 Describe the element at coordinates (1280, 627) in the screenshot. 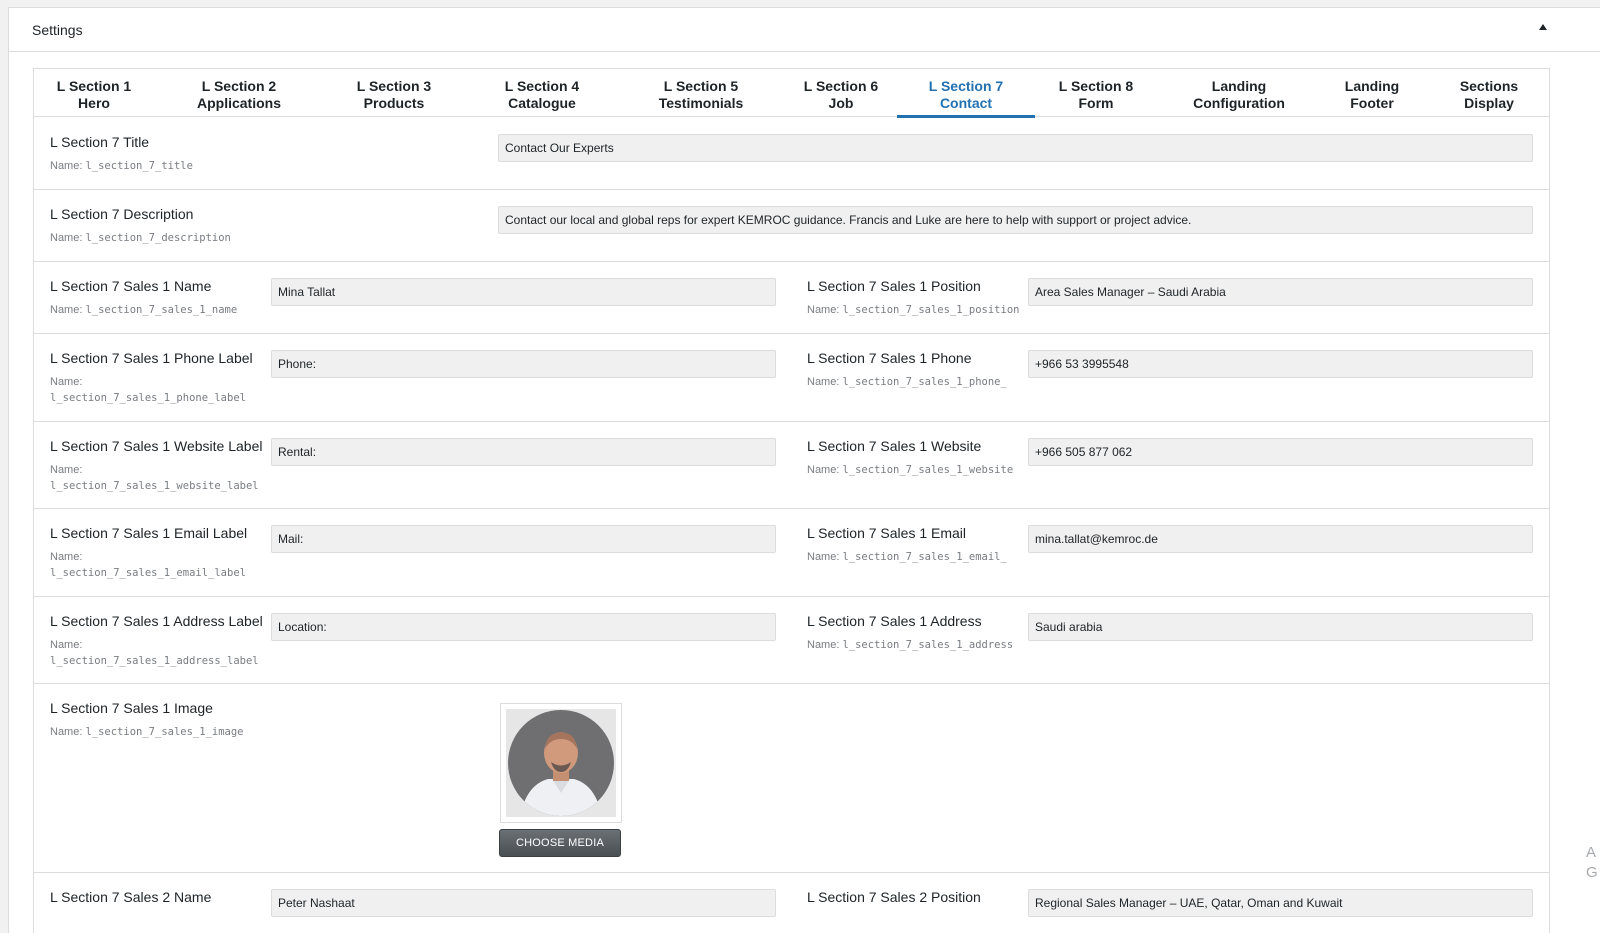

I see `sales1-address-input` at that location.